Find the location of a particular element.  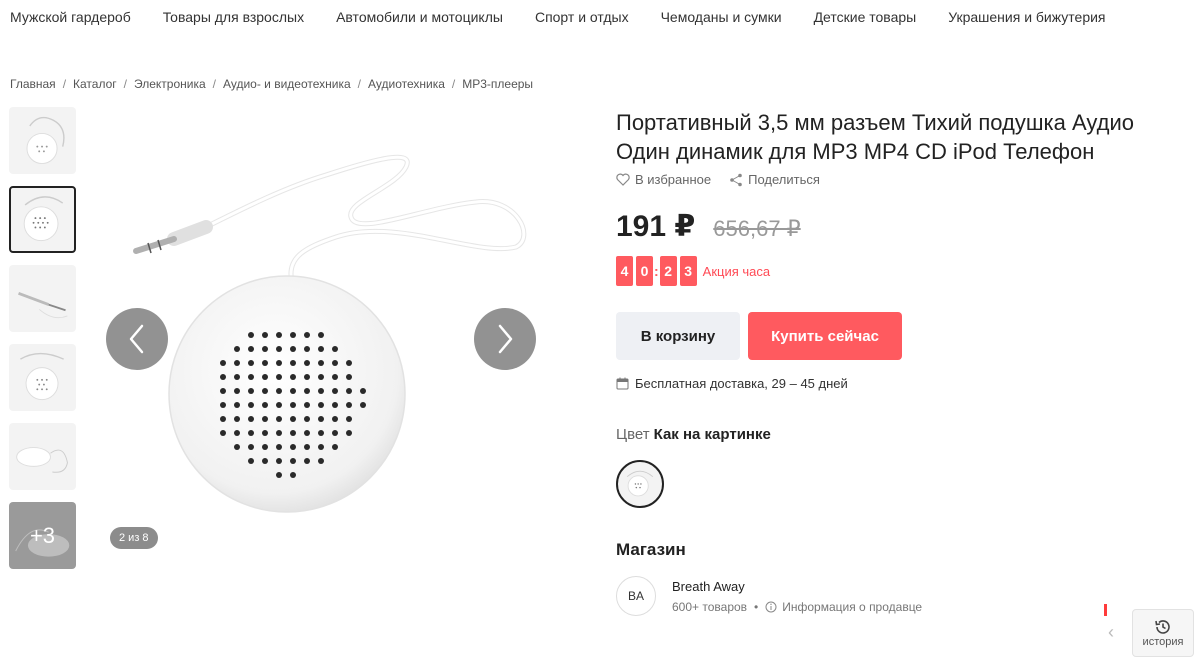

gallery-next-button is located at coordinates (505, 339).